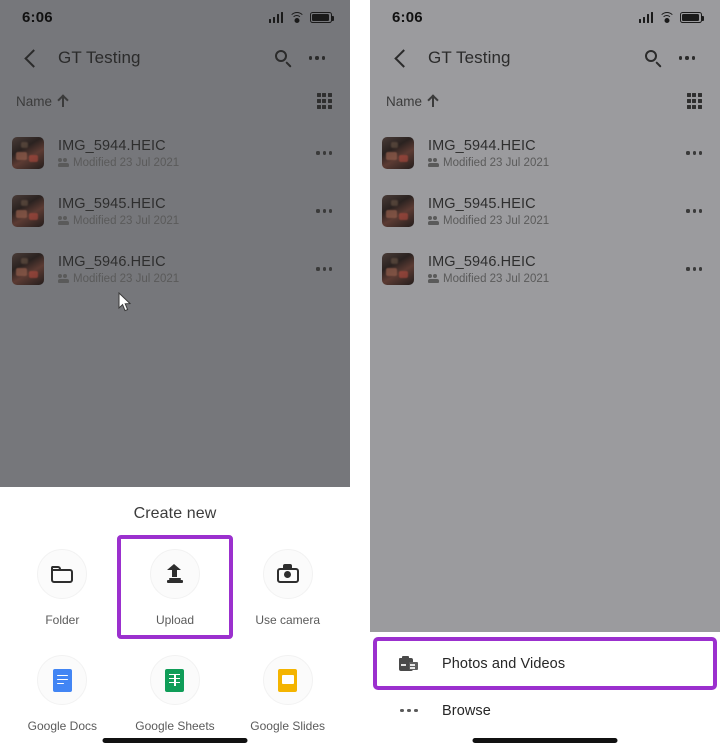 This screenshot has height=755, width=720. What do you see at coordinates (175, 693) in the screenshot?
I see `create-option-google-sheets: Google Sheets` at bounding box center [175, 693].